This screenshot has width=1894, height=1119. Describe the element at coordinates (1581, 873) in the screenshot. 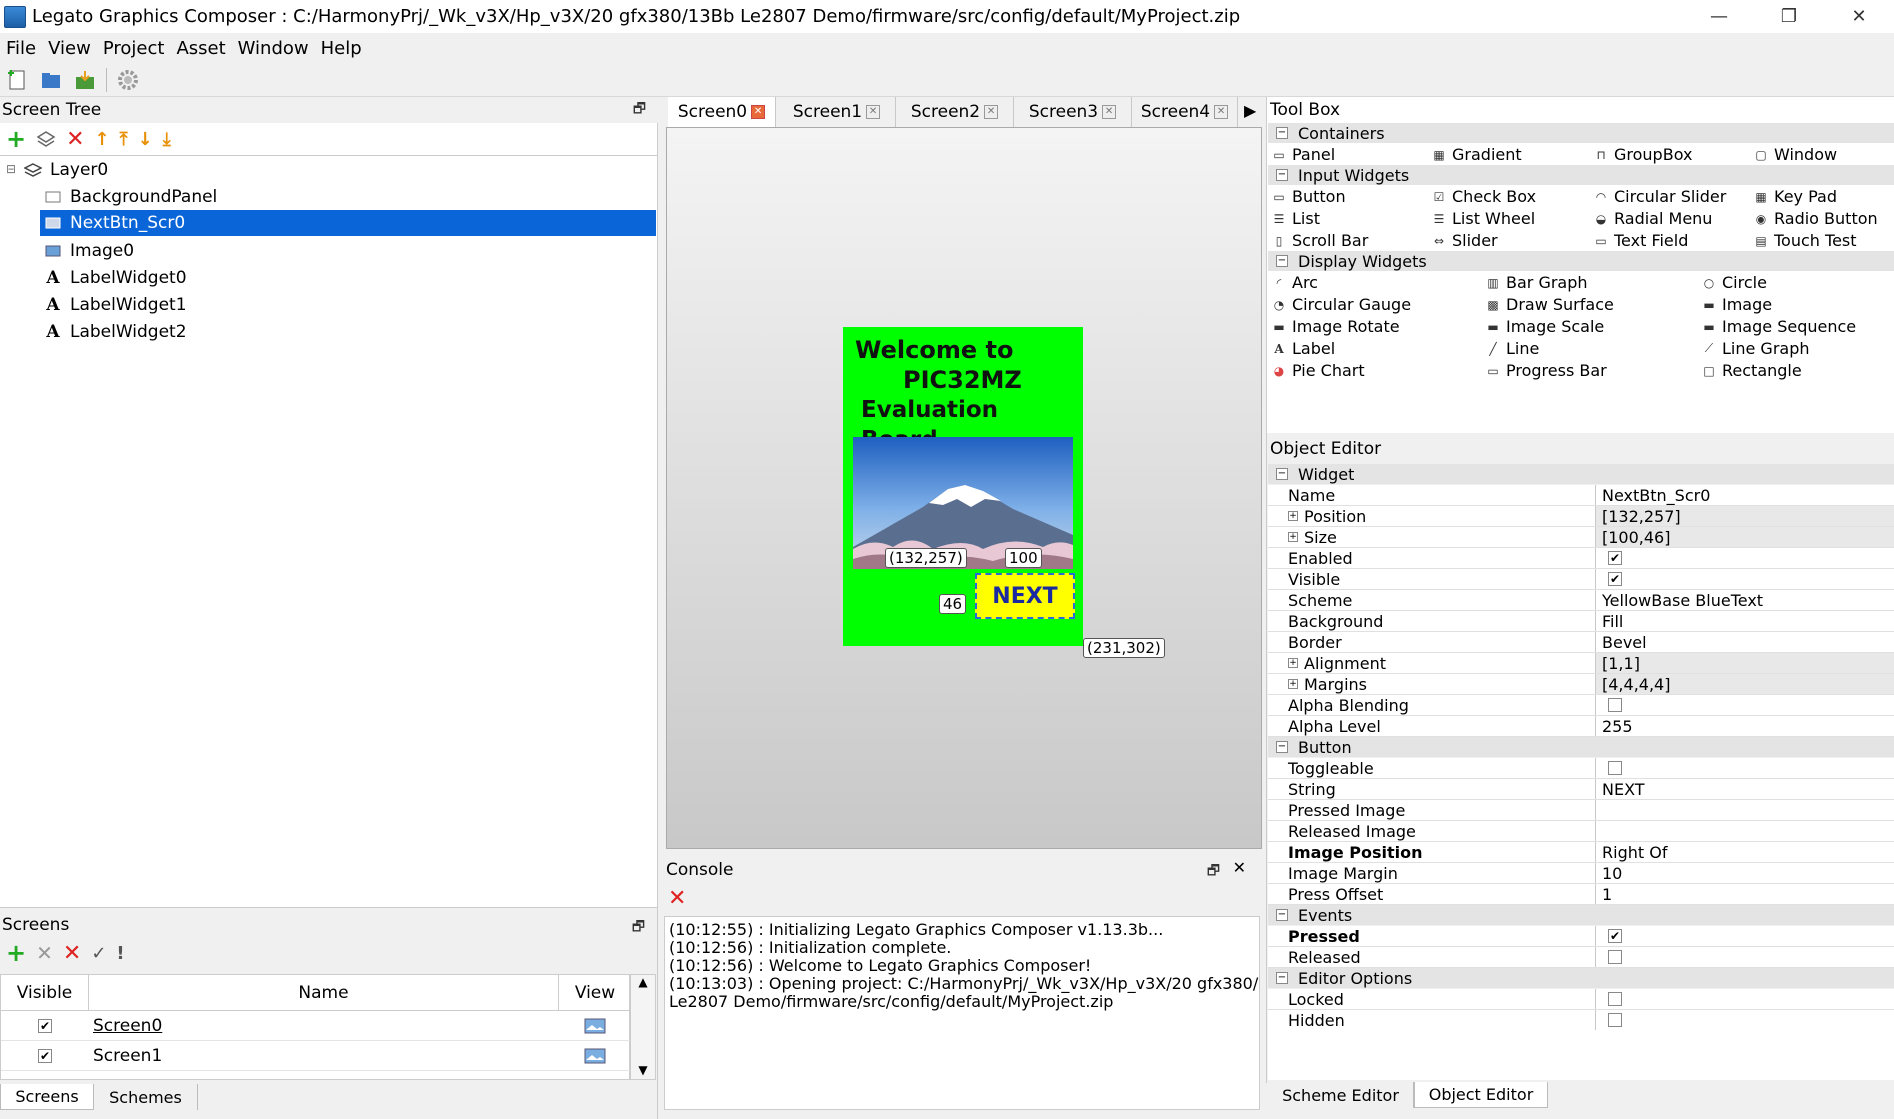

I see `property-row-image-margin: Image Margin 10` at that location.